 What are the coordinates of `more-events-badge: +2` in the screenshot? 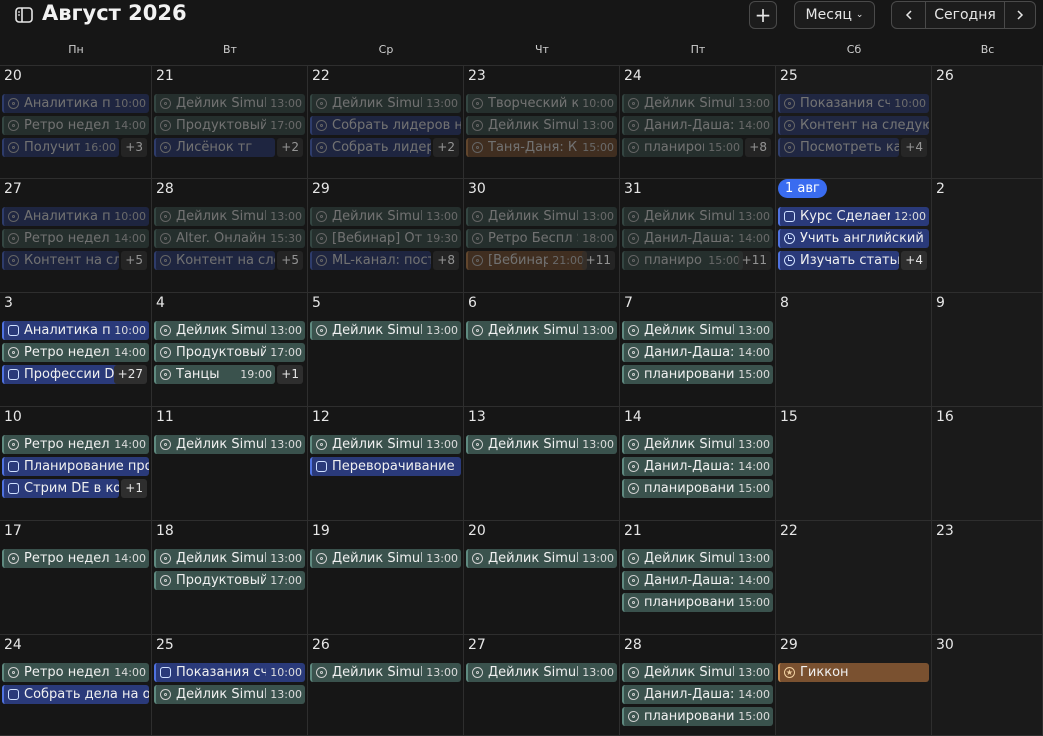 It's located at (290, 147).